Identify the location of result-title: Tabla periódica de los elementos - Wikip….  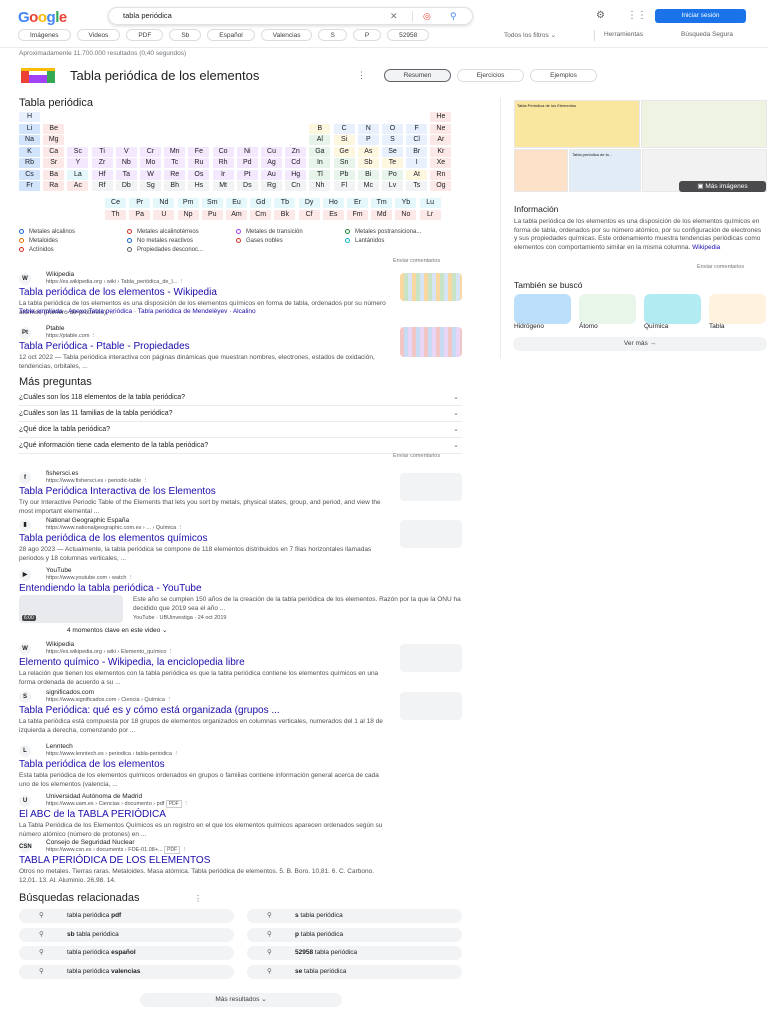
(118, 292).